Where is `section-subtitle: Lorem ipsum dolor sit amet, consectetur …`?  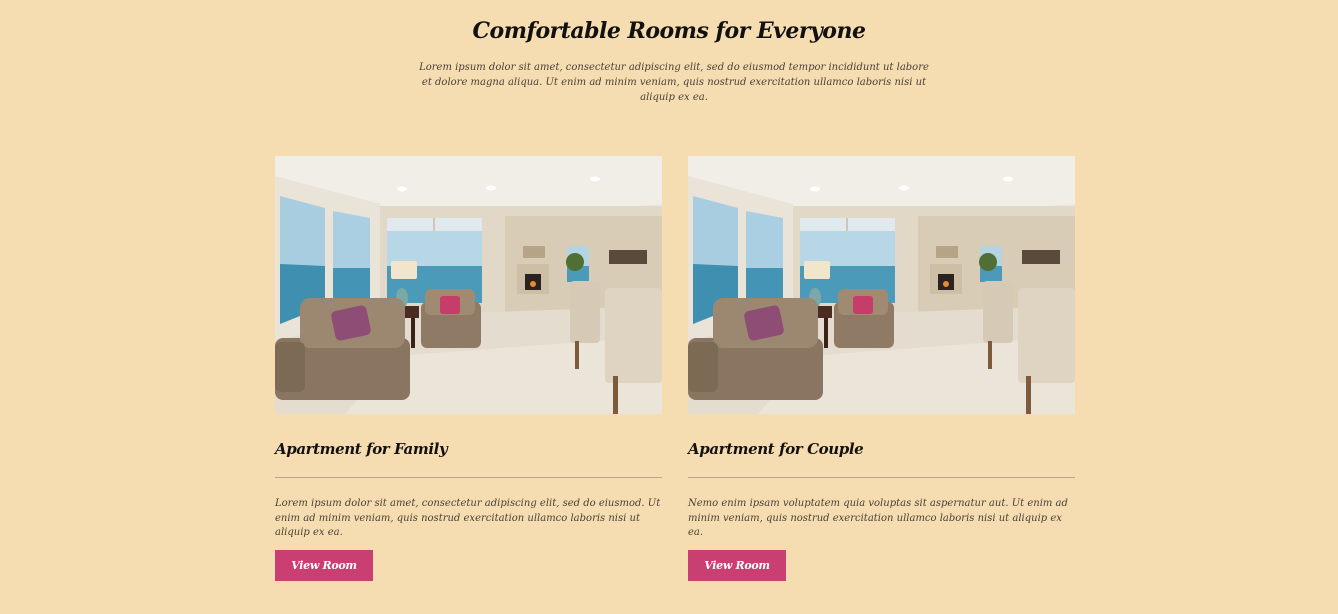 section-subtitle: Lorem ipsum dolor sit amet, consectetur … is located at coordinates (674, 82).